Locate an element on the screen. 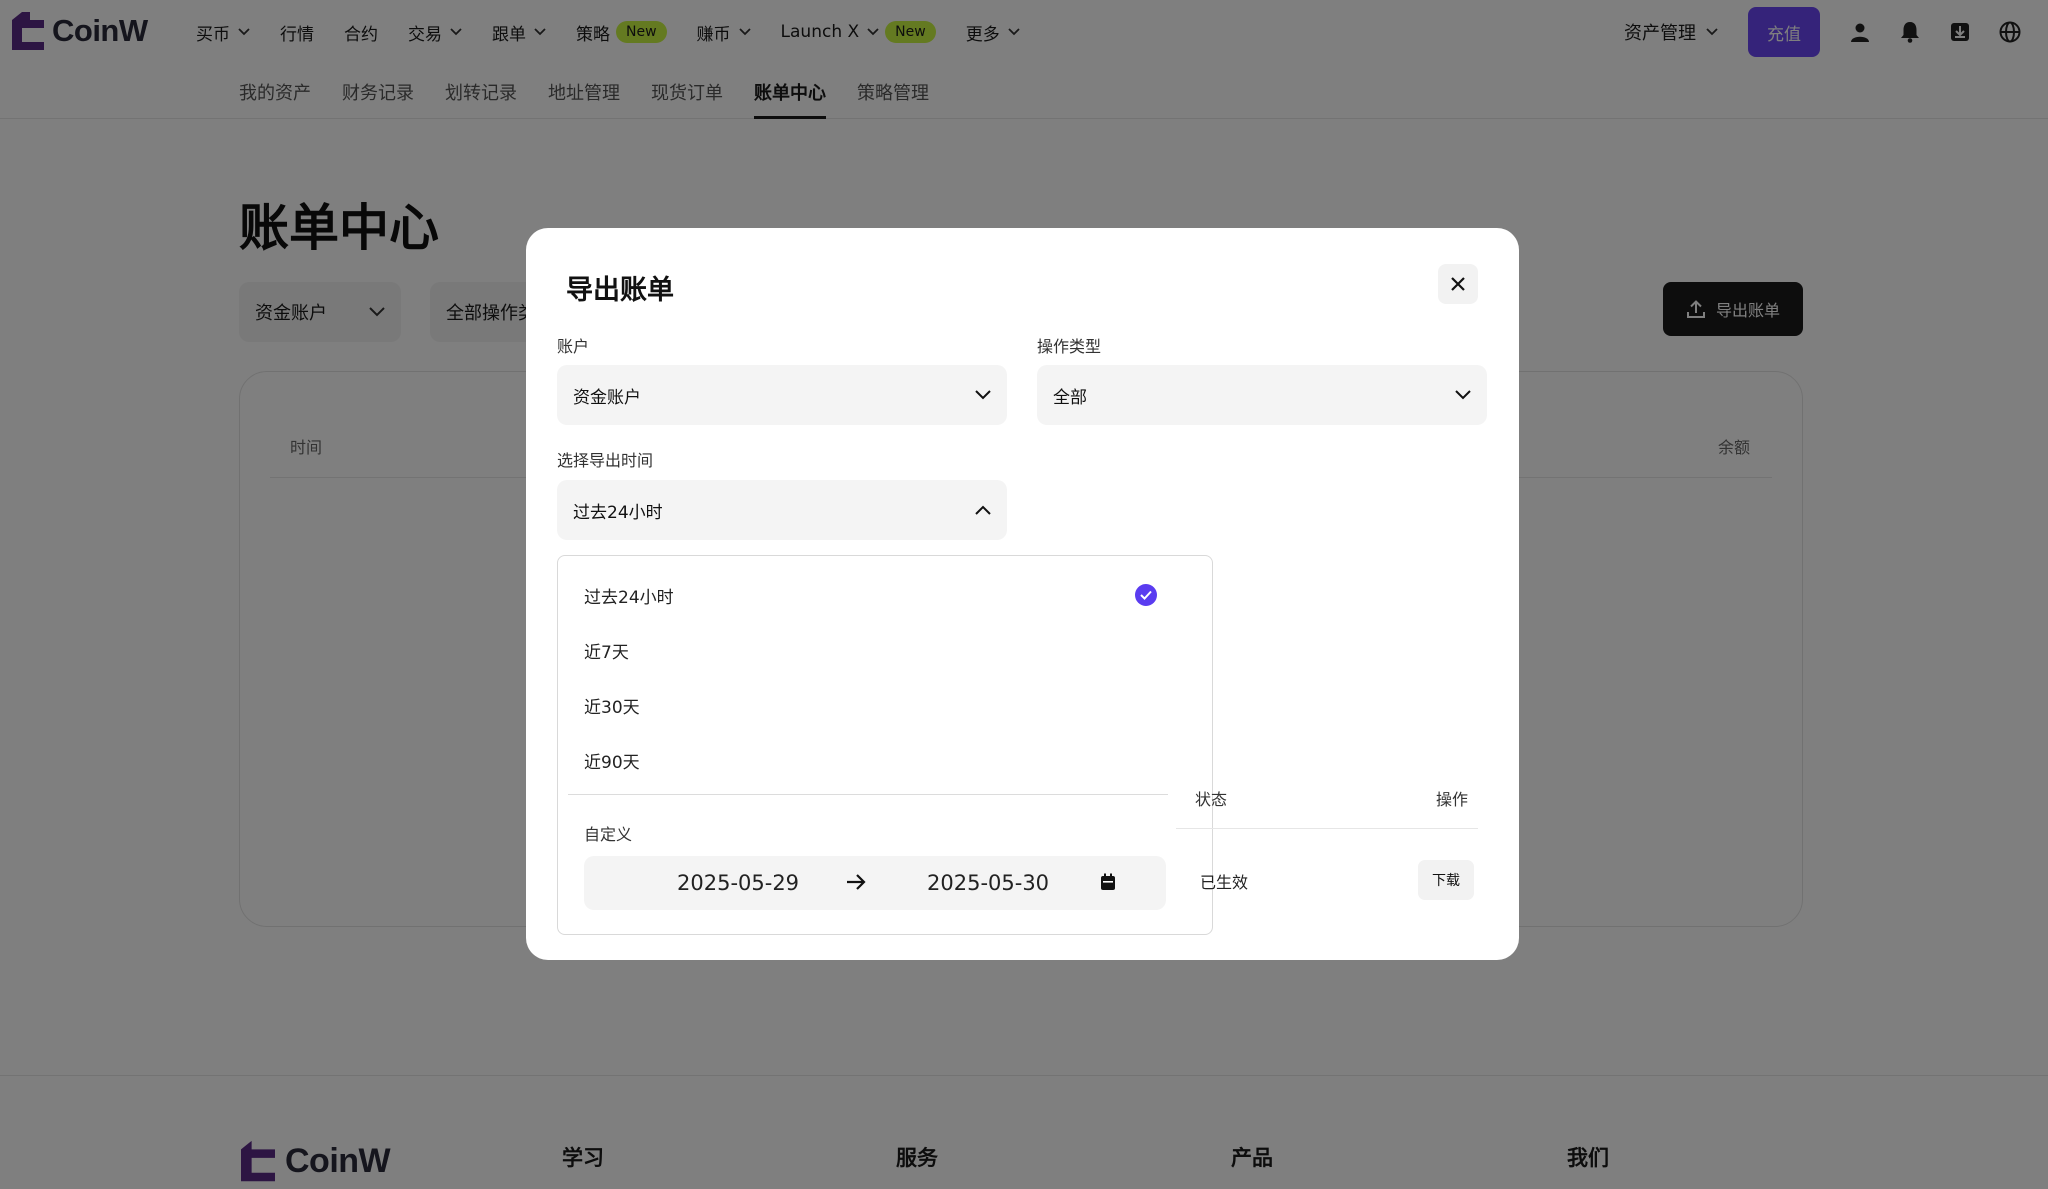 The width and height of the screenshot is (2048, 1189). custom-range-label: 自定义 is located at coordinates (608, 834).